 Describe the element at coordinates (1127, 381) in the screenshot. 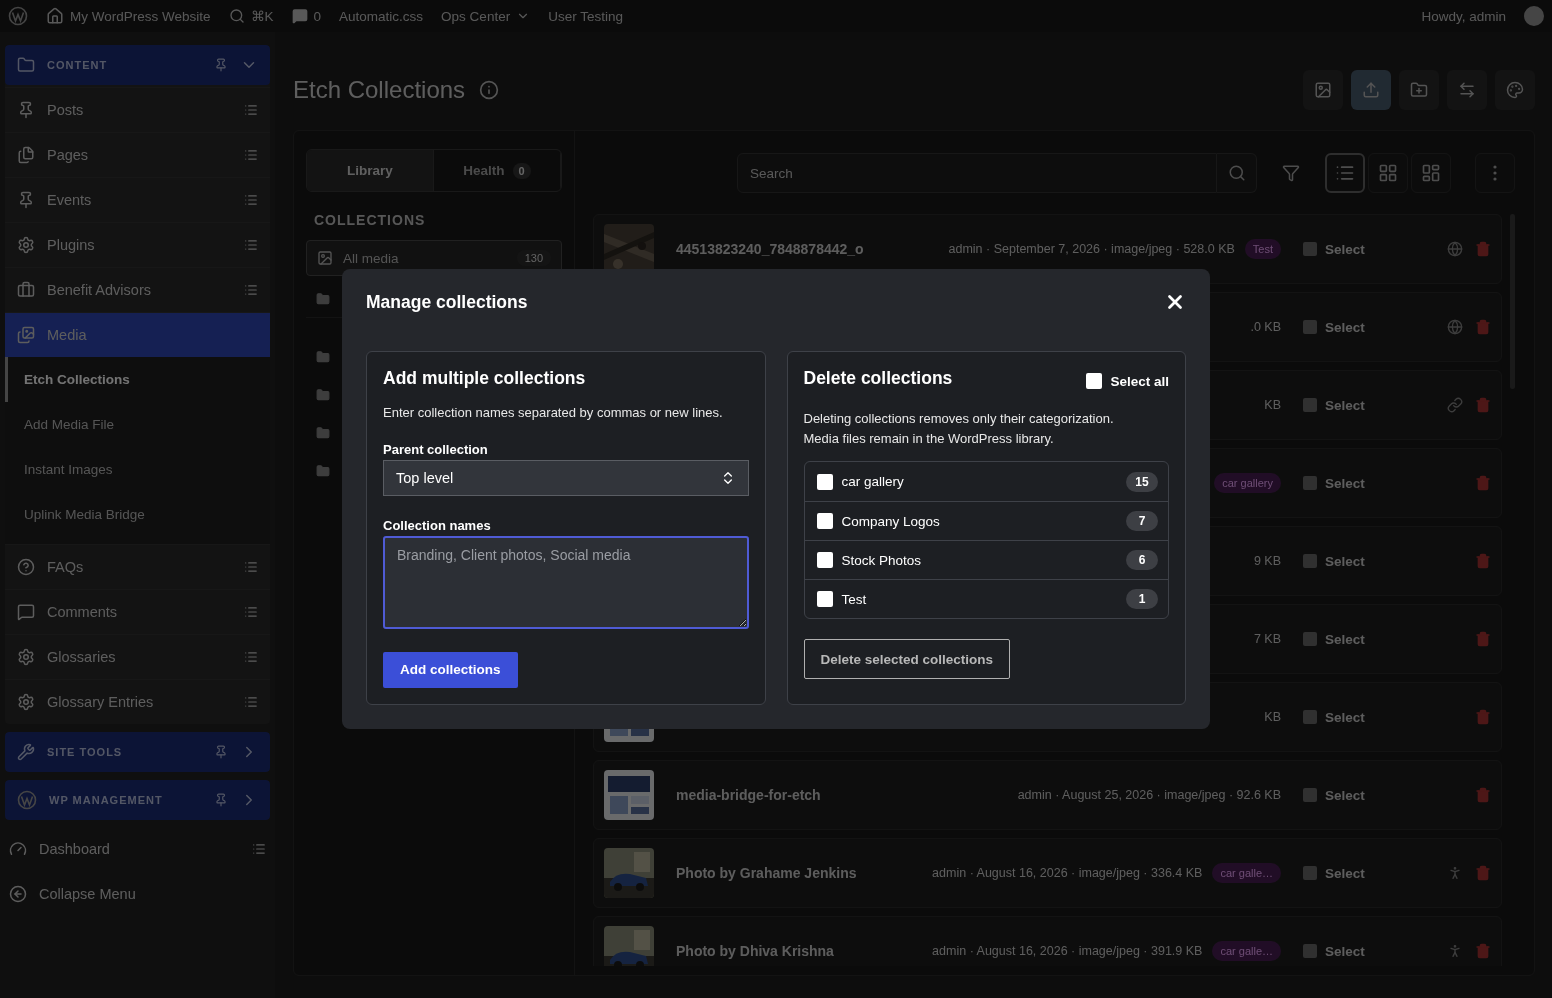

I see `select-all-checkbox: Select all` at that location.